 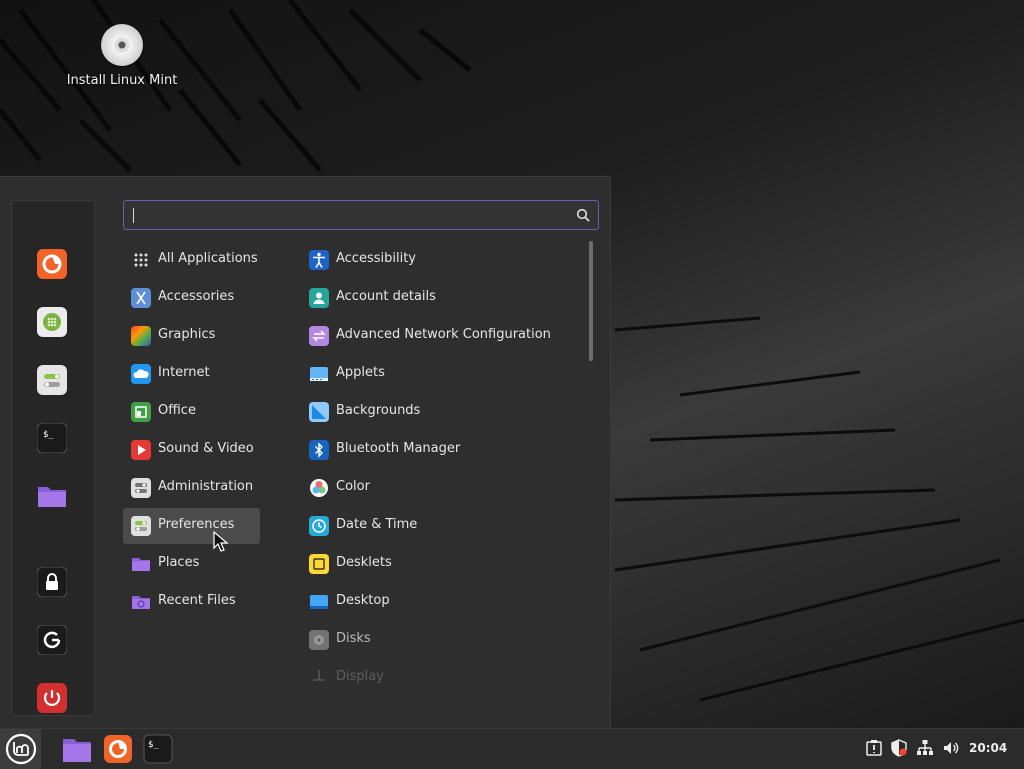 What do you see at coordinates (319, 564) in the screenshot?
I see `desklets-icon` at bounding box center [319, 564].